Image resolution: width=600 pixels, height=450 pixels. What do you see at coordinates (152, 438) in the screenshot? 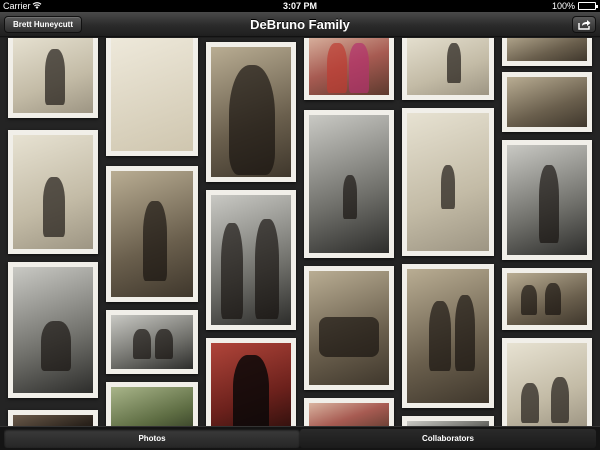
I see `tab-photos: Photos` at bounding box center [152, 438].